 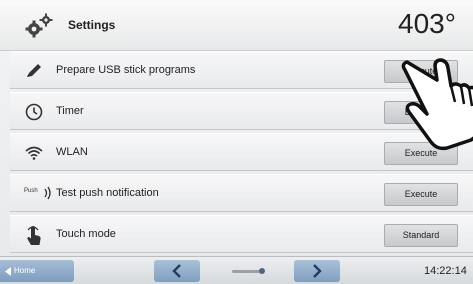 I want to click on home-label: Home, so click(x=25, y=270).